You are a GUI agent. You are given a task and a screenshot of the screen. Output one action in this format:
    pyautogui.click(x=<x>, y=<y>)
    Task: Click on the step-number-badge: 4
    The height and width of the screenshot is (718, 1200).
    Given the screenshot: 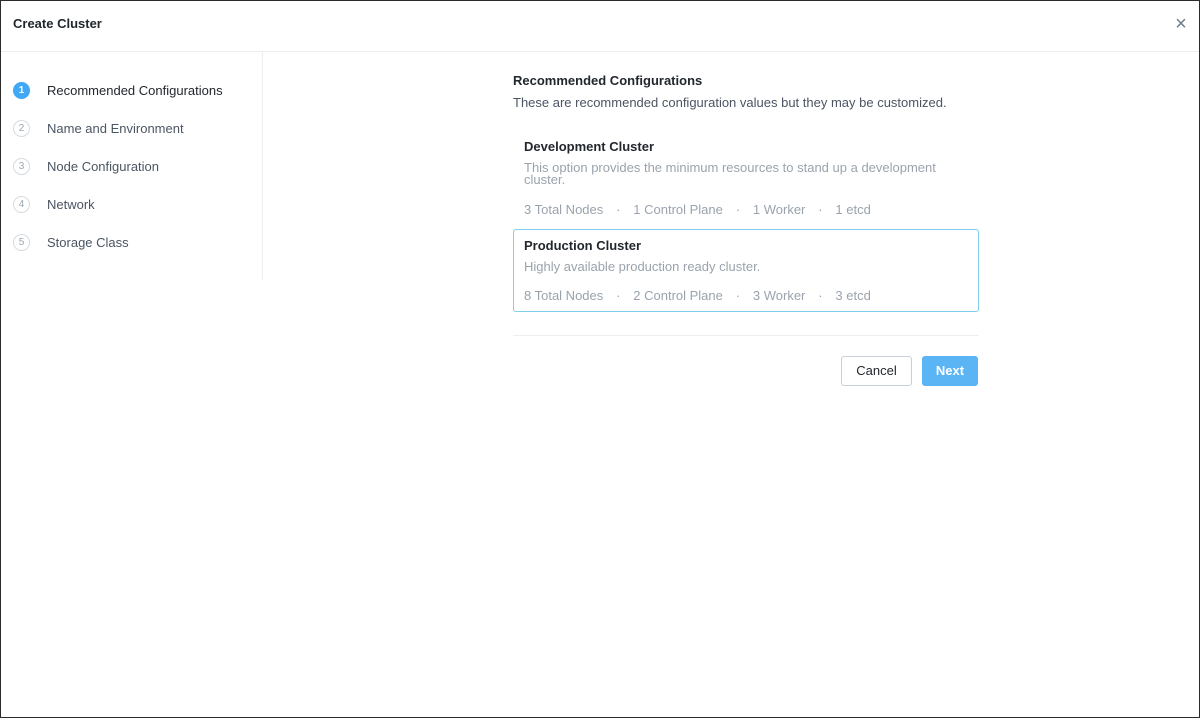 What is the action you would take?
    pyautogui.click(x=21, y=204)
    